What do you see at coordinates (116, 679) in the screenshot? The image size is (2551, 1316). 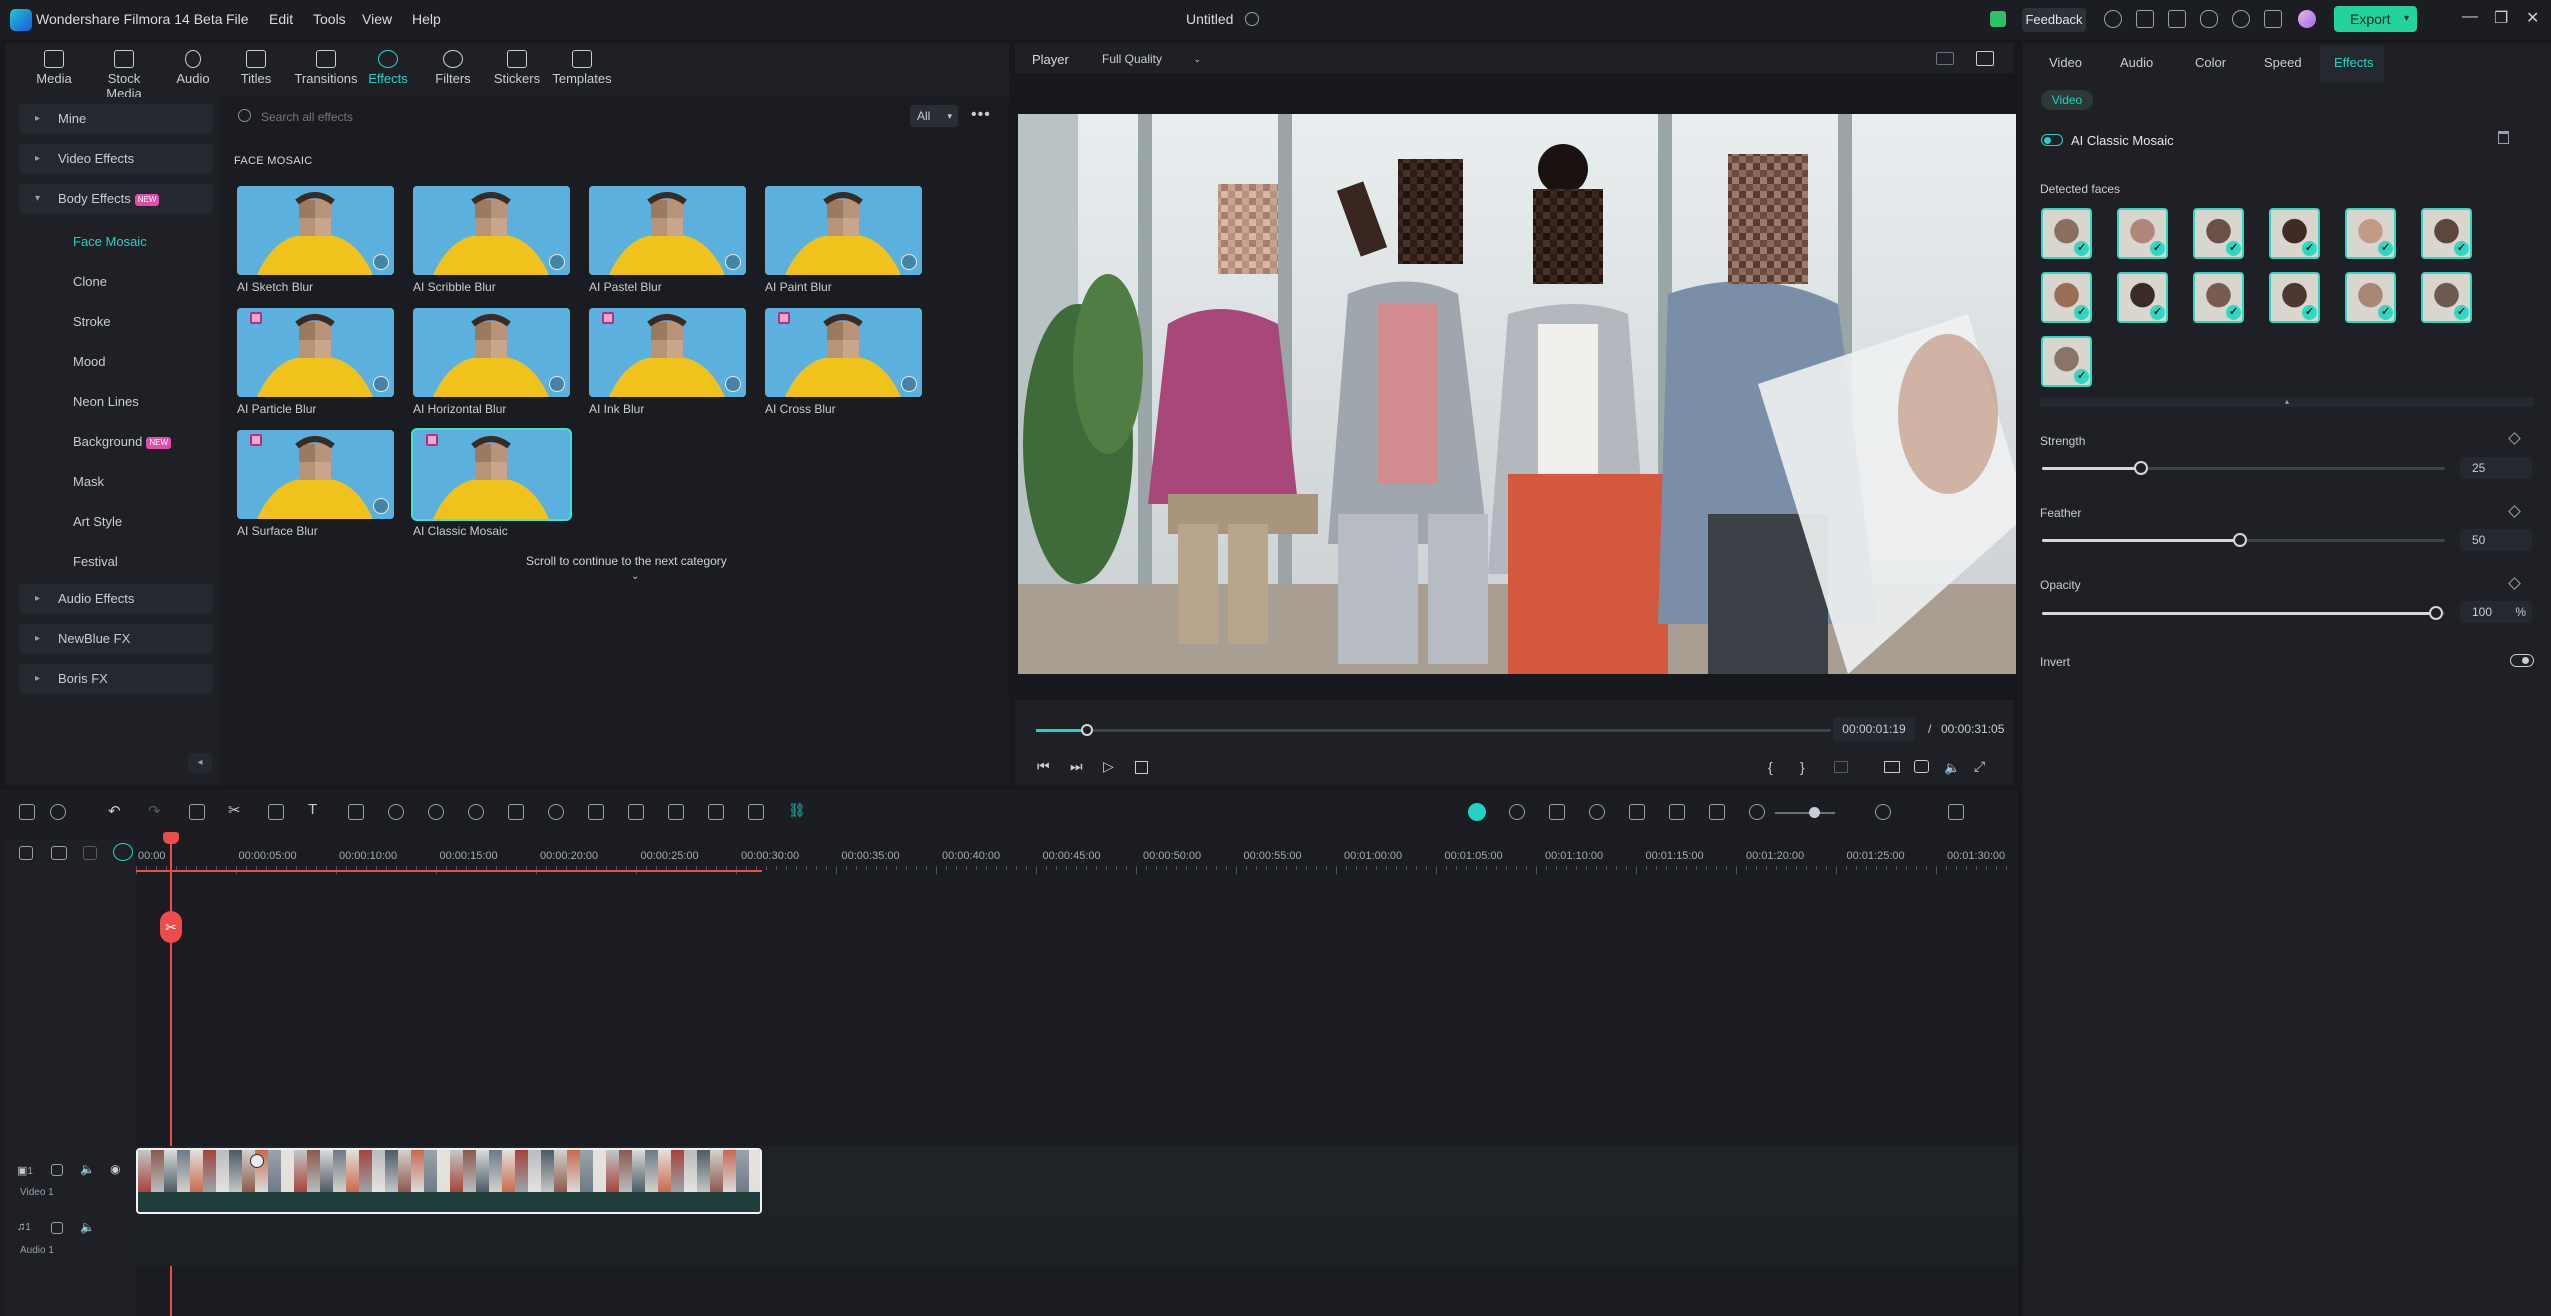 I see `sidebar-item-boris: ▸ Boris FX` at bounding box center [116, 679].